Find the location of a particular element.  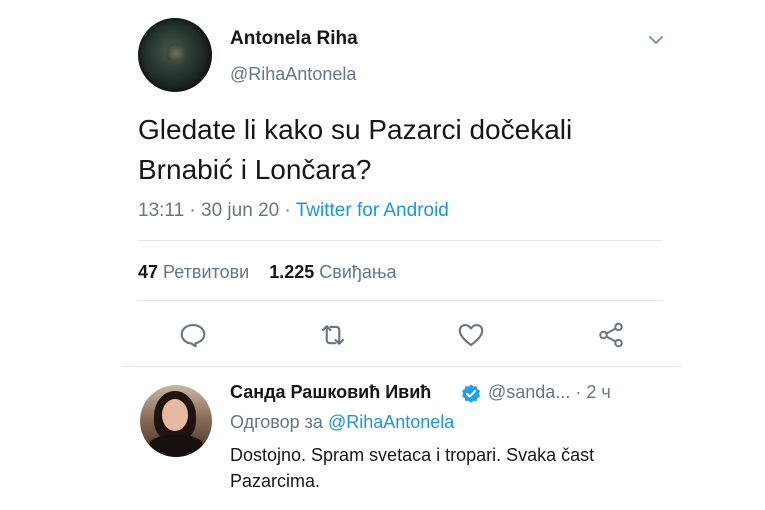

reply-to-handle-link: @RihaAntonela is located at coordinates (391, 422).